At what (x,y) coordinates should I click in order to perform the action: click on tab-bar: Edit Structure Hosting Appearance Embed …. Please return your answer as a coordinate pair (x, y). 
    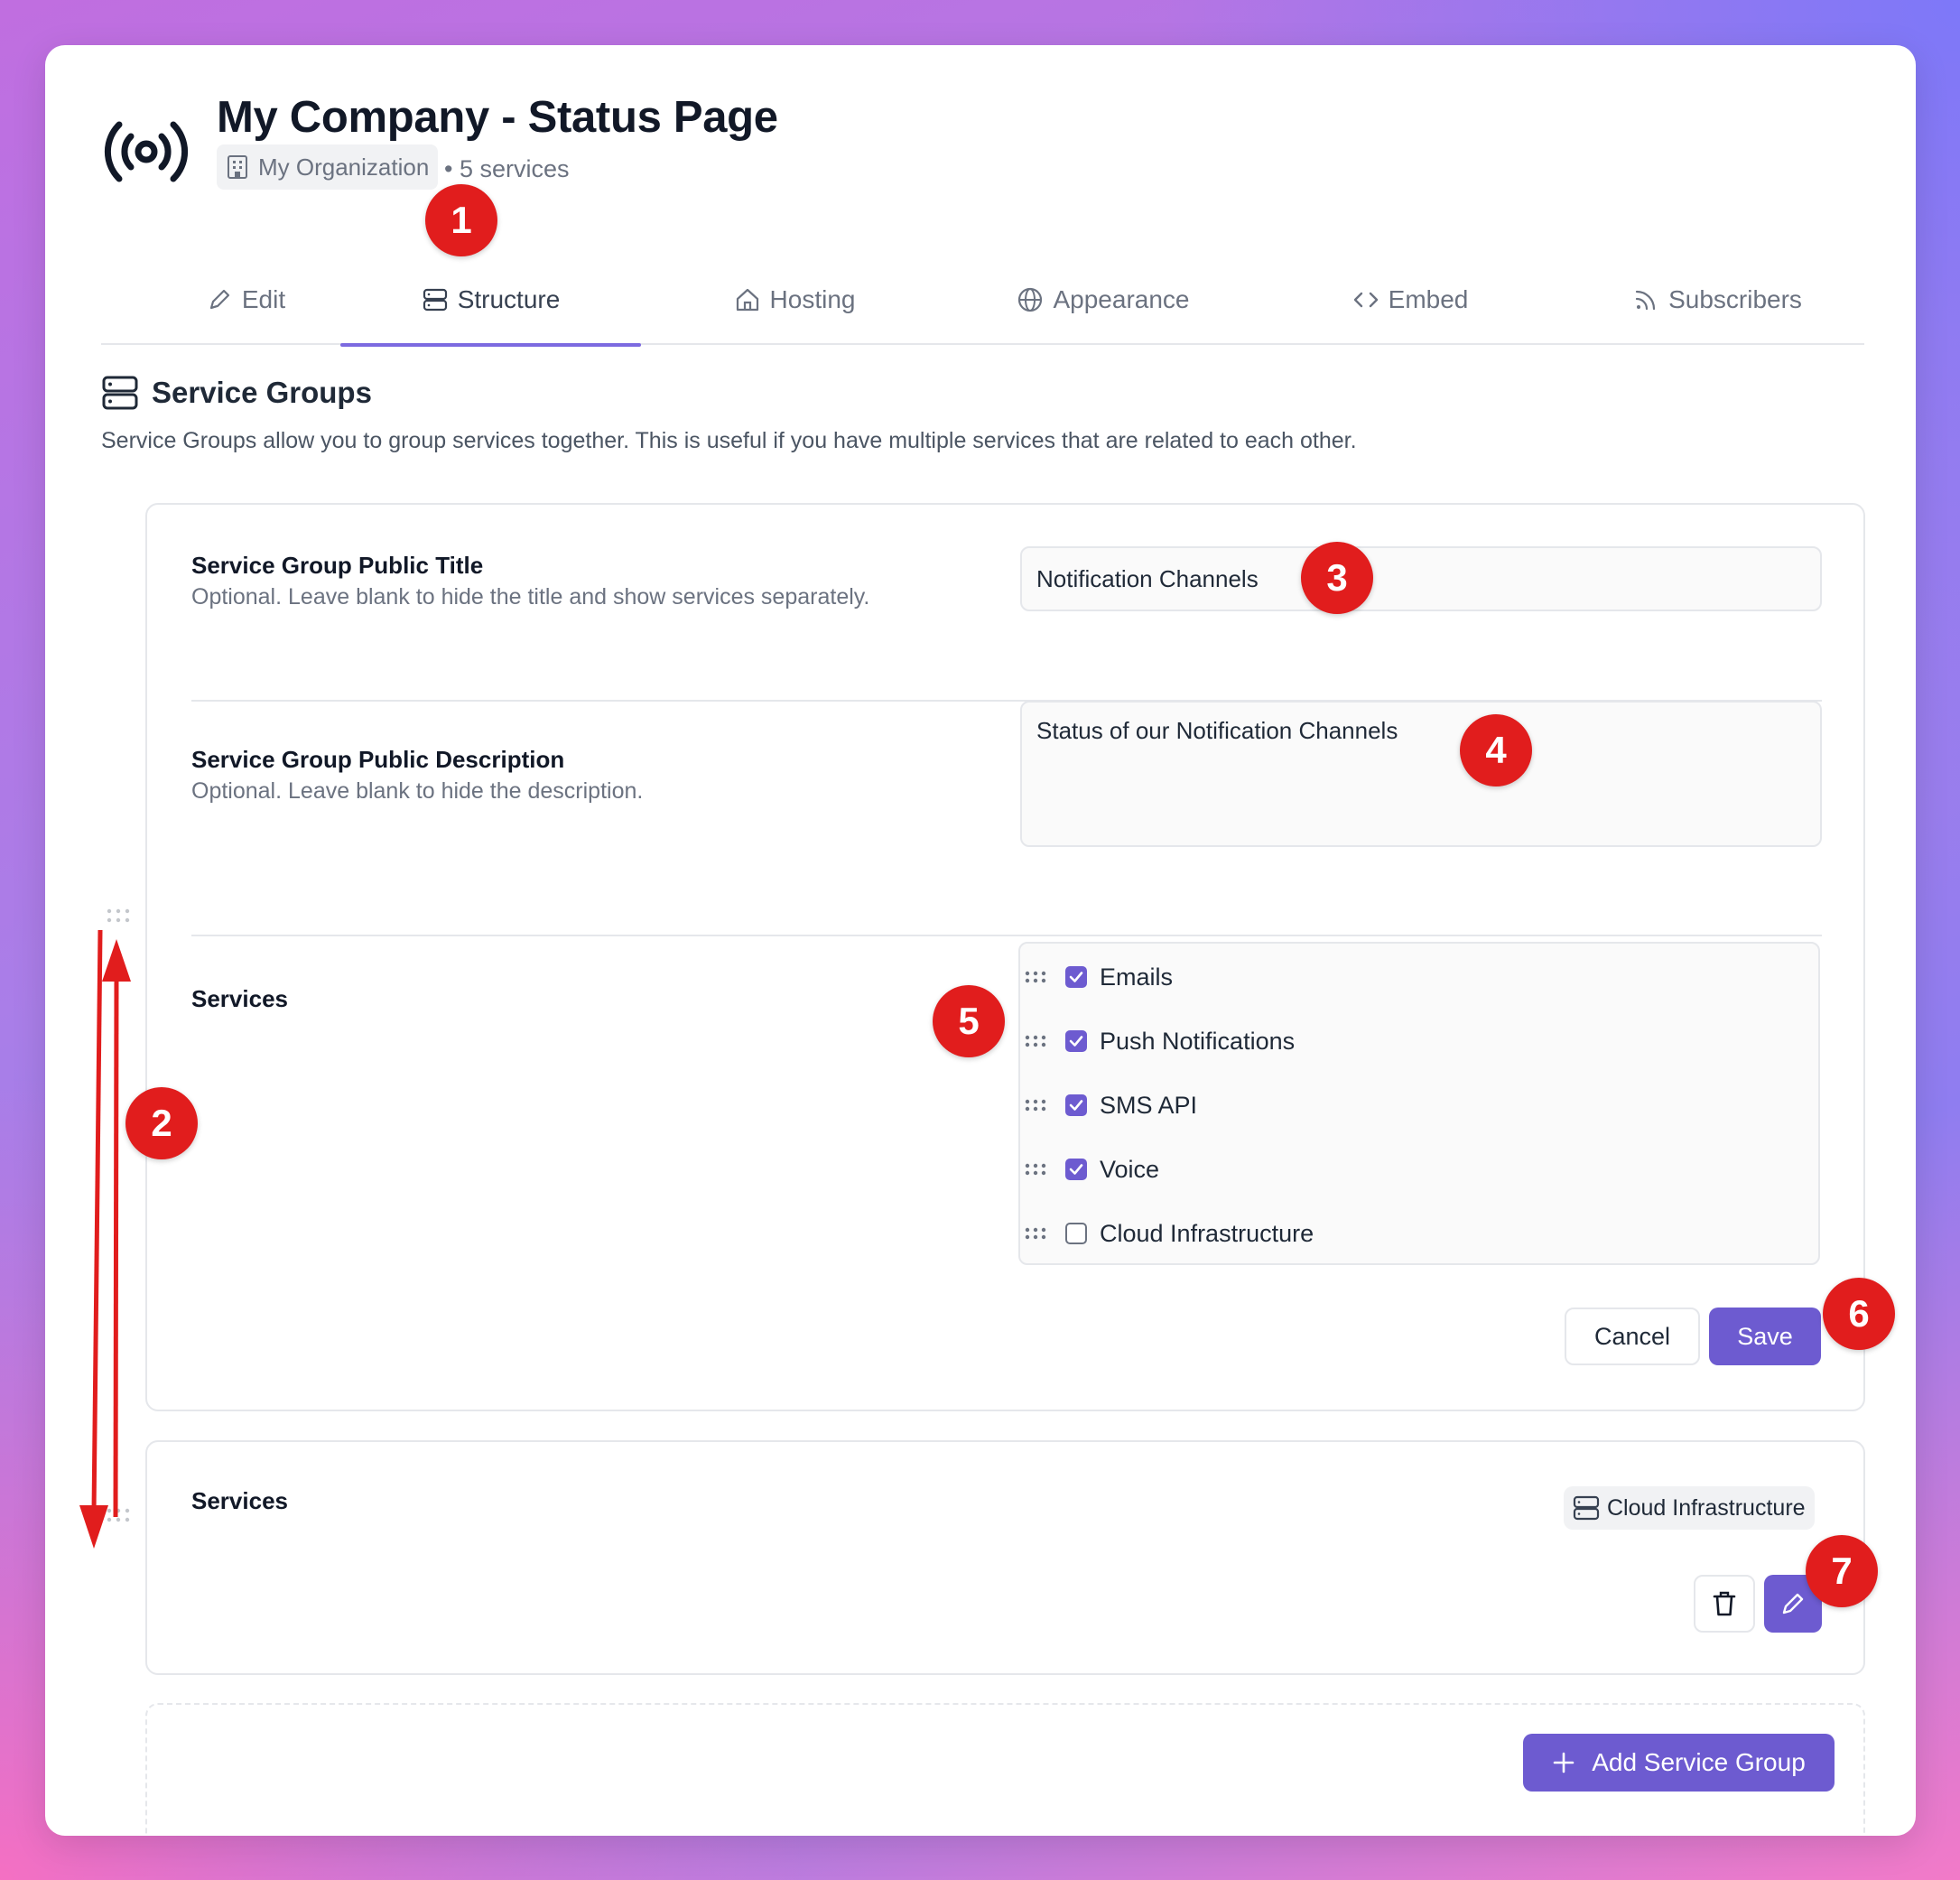
    Looking at the image, I should click on (982, 301).